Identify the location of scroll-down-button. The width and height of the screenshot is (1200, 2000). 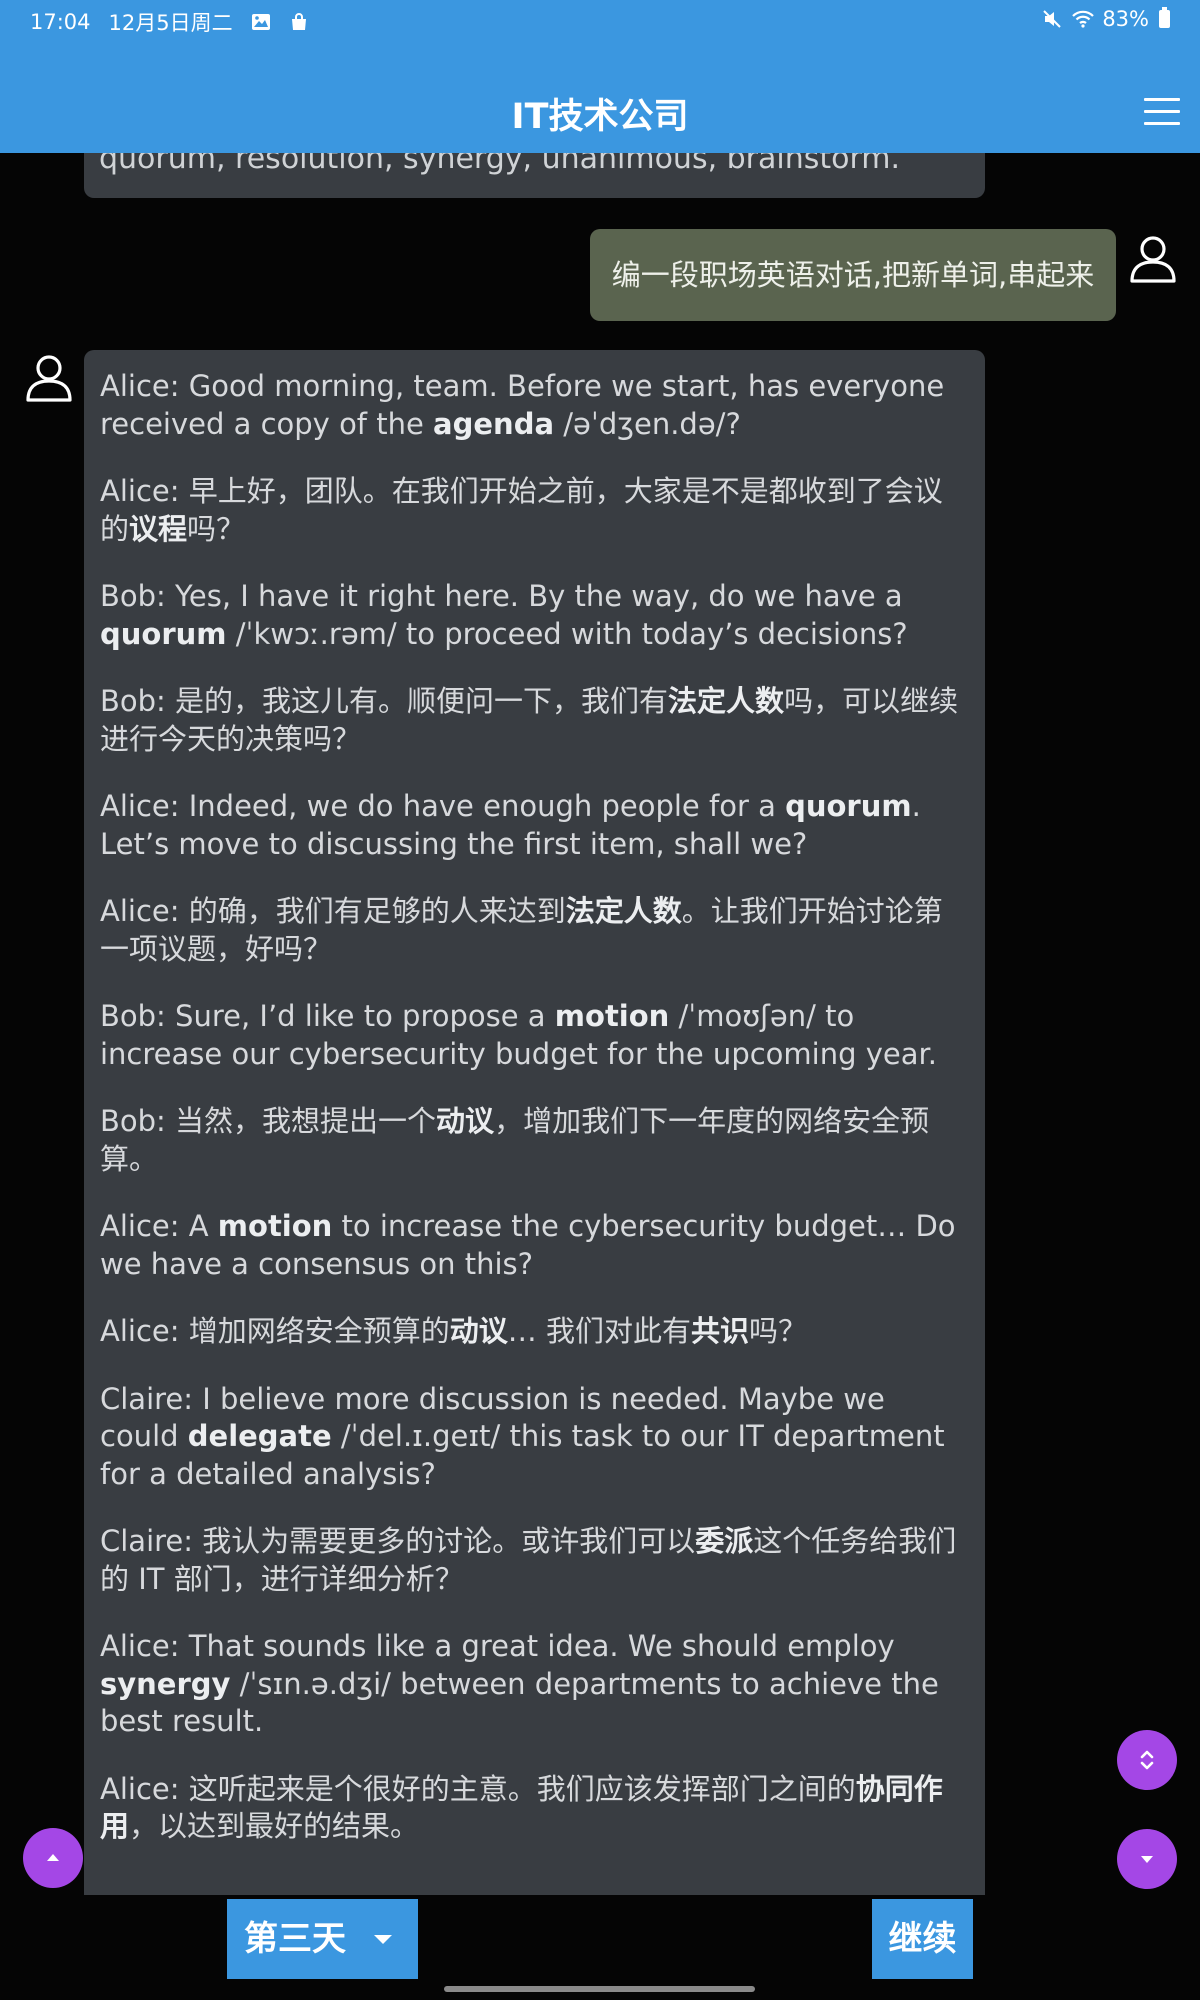
(1147, 1859).